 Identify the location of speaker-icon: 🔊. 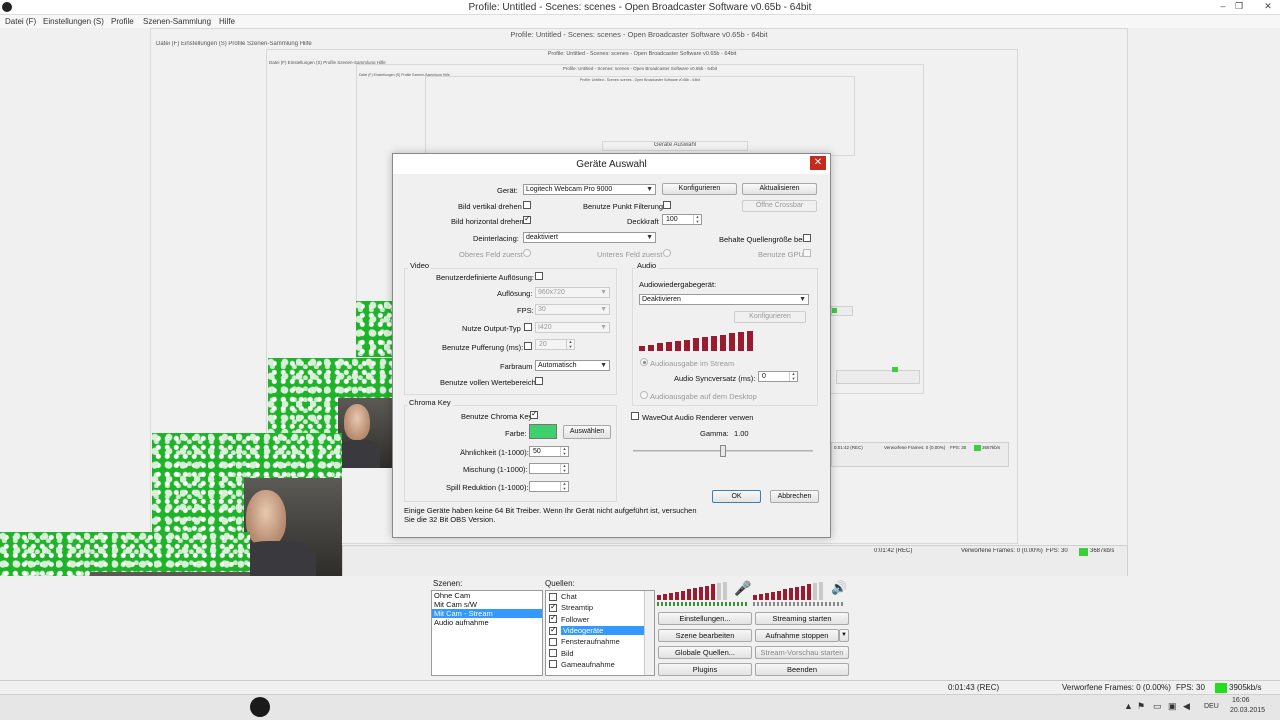
(839, 588).